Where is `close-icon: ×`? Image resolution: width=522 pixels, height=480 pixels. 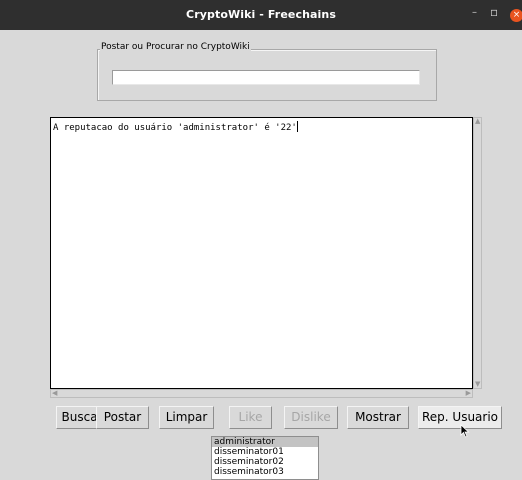 close-icon: × is located at coordinates (516, 15).